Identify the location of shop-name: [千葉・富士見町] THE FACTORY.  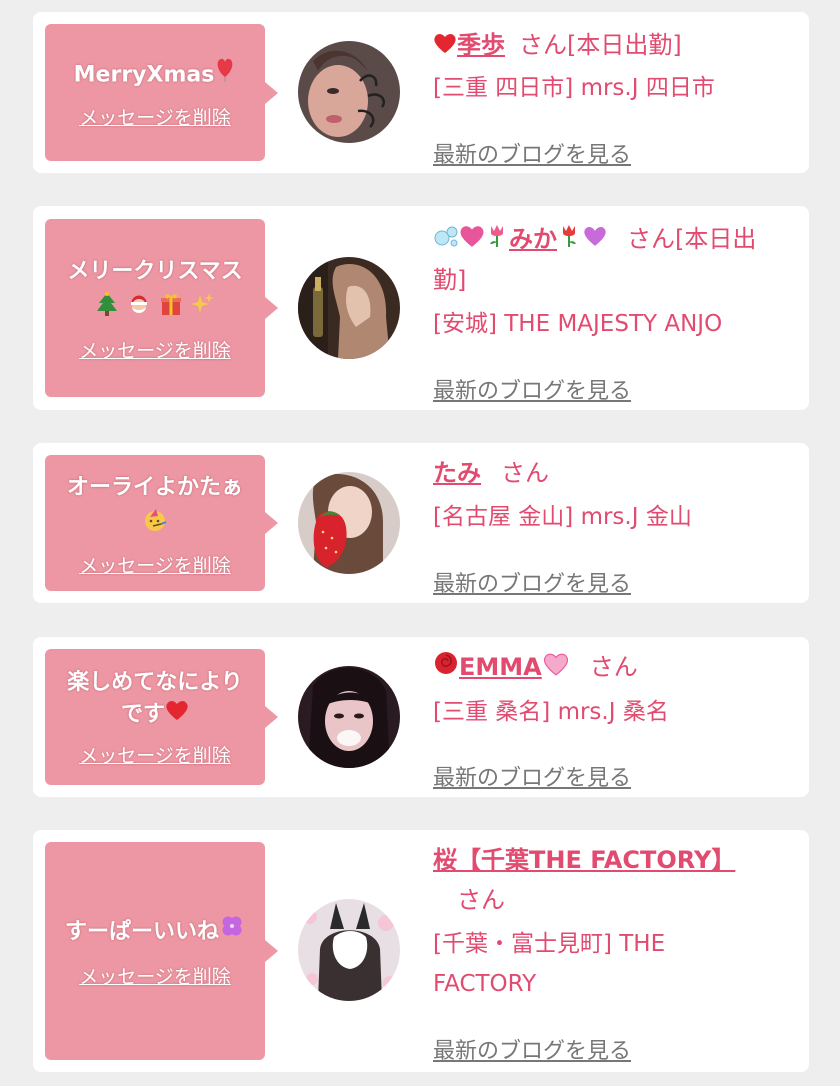
(608, 964).